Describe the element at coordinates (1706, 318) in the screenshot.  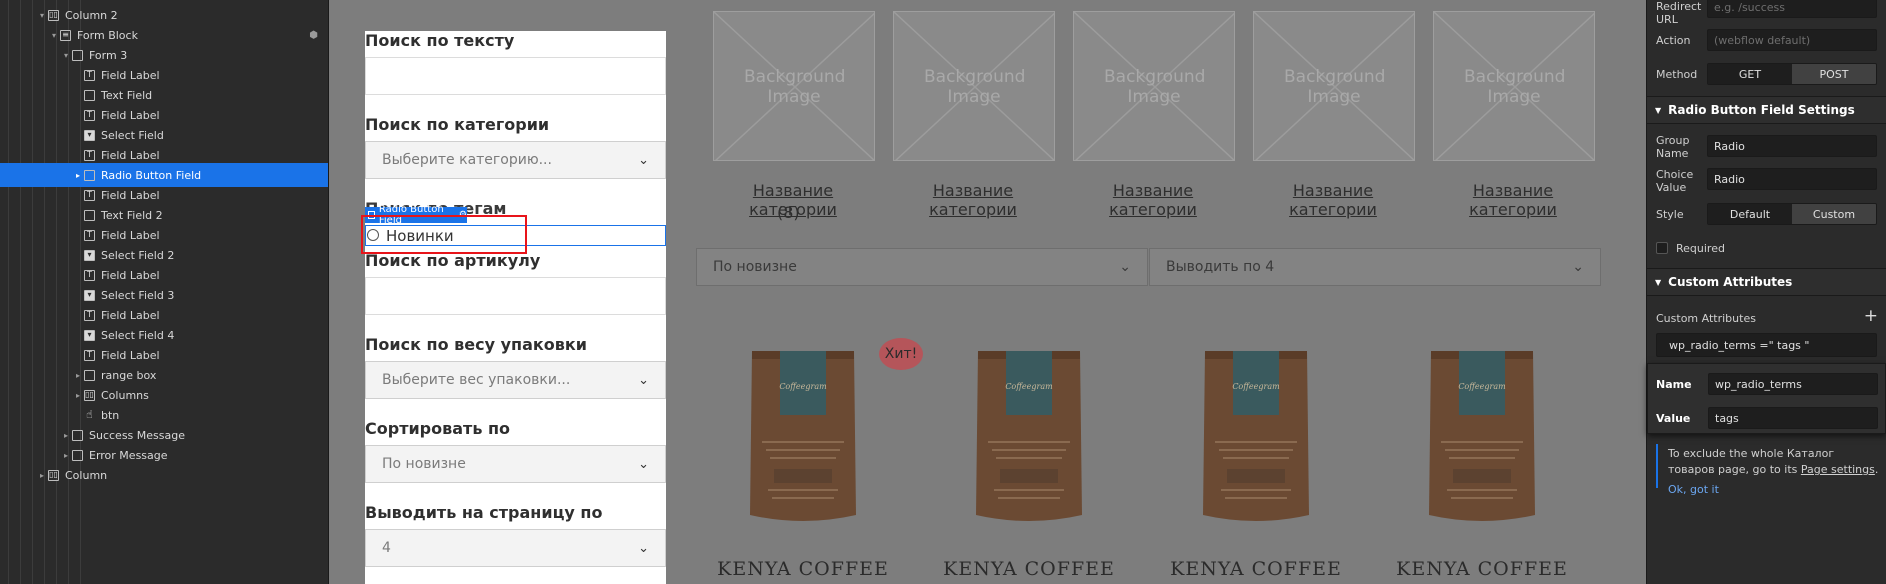
I see `custom-attrs-label: Custom Attributes` at that location.